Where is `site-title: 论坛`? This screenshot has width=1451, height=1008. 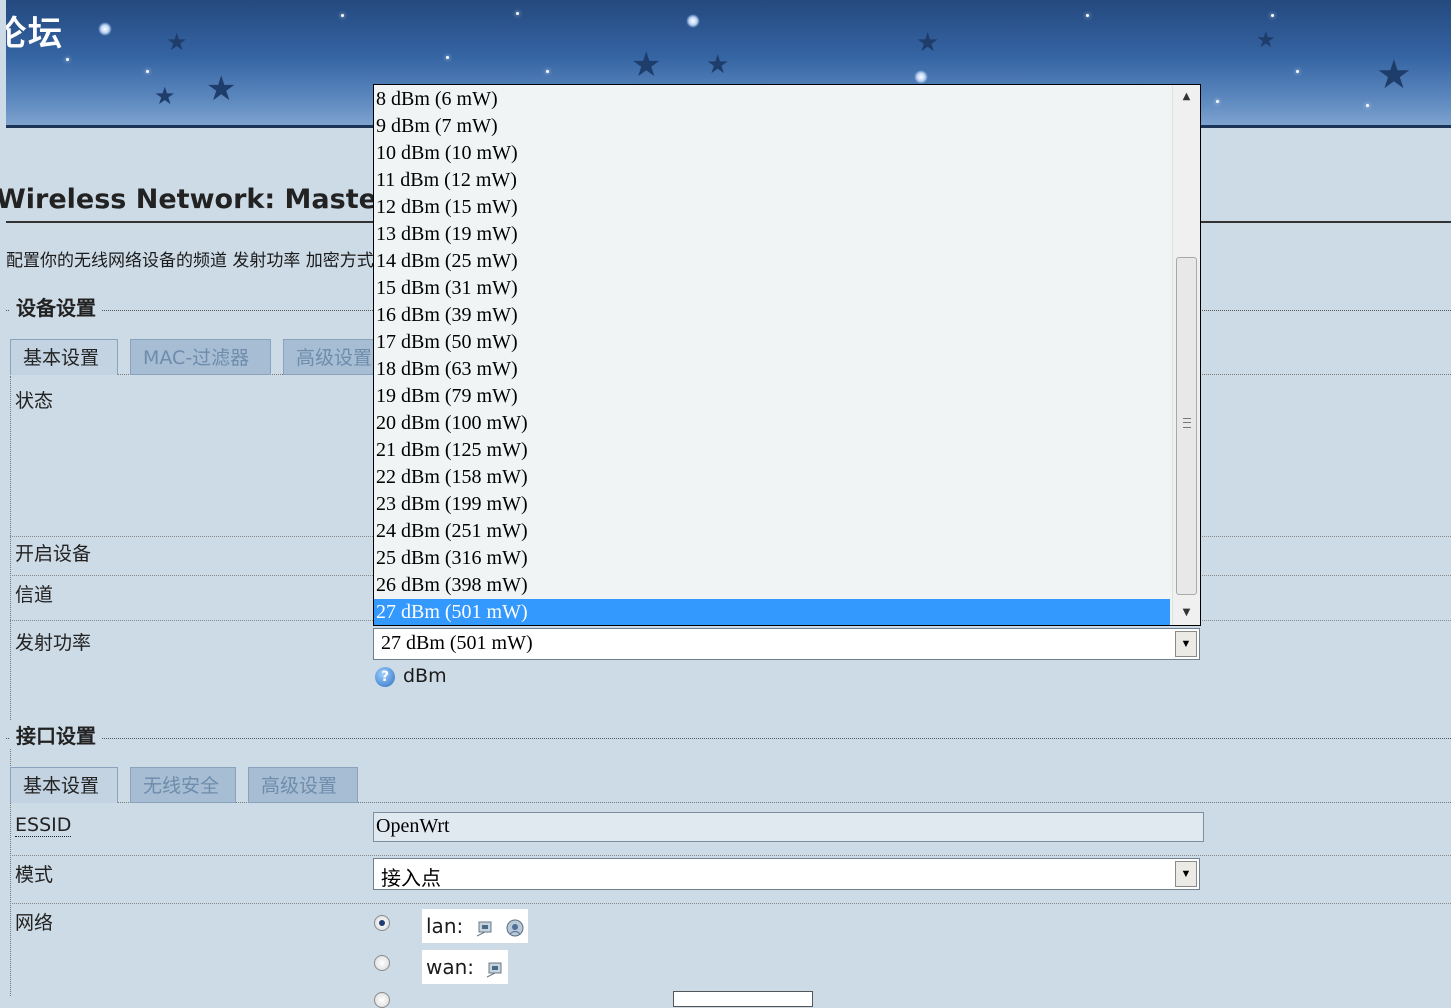
site-title: 论坛 is located at coordinates (35, 34).